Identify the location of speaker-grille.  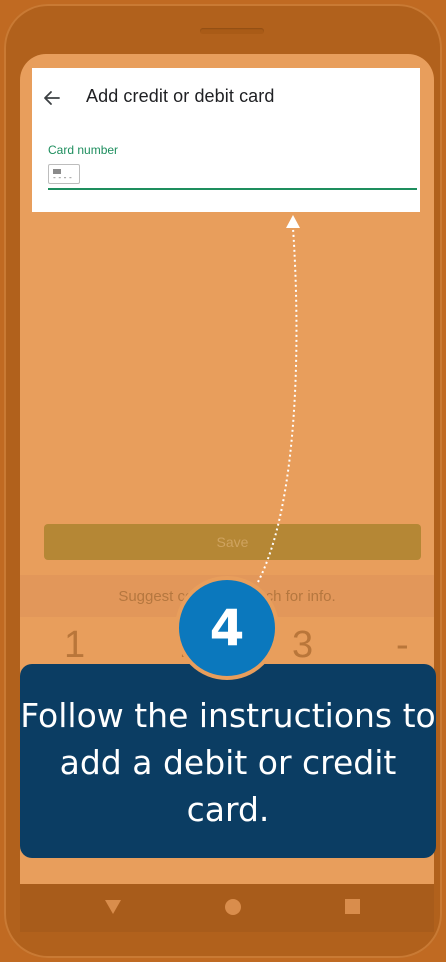
(232, 31).